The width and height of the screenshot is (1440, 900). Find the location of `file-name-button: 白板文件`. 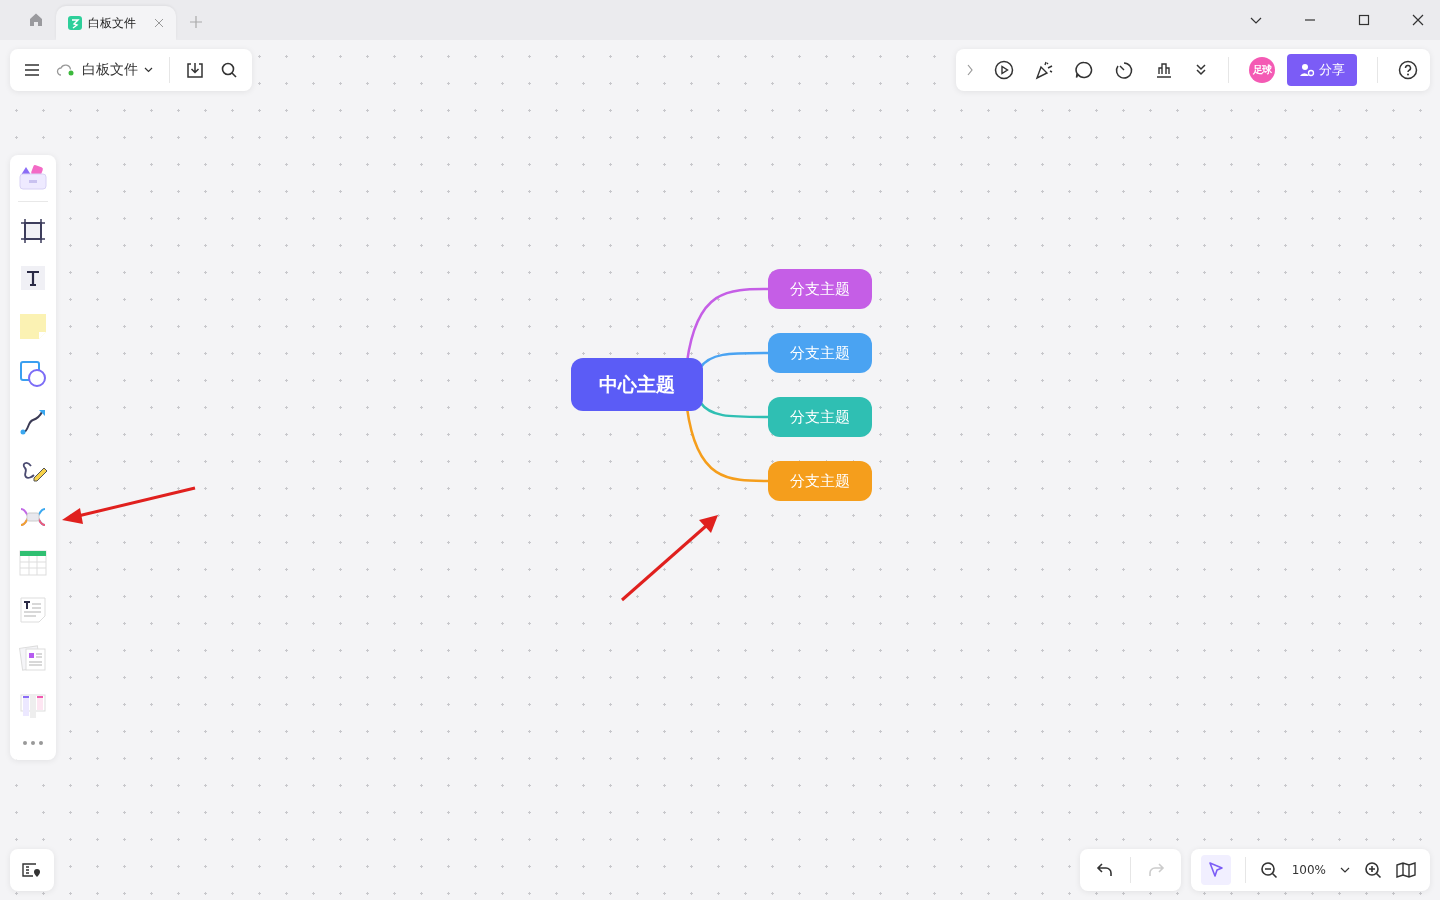

file-name-button: 白板文件 is located at coordinates (104, 70).